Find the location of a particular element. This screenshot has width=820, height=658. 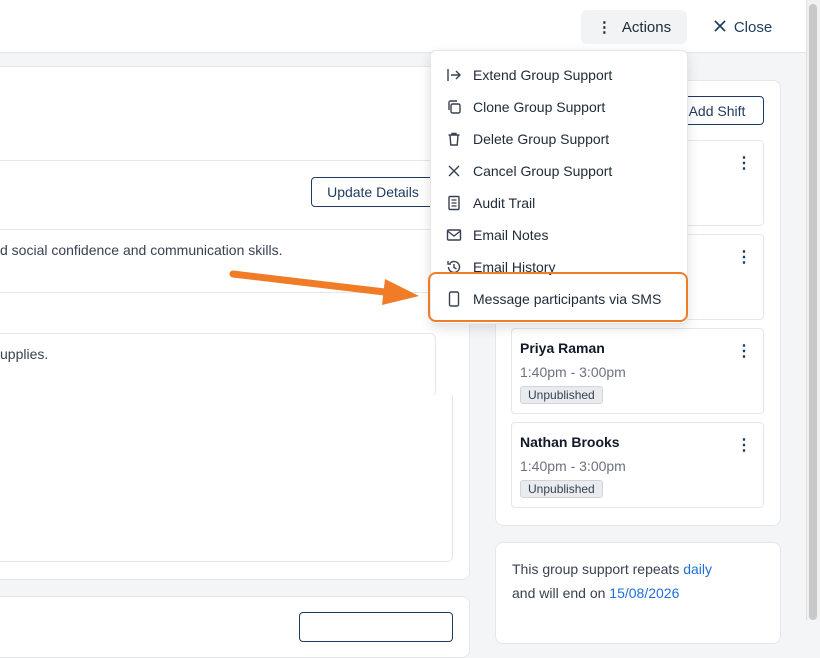

inner-panel is located at coordinates (226, 478).